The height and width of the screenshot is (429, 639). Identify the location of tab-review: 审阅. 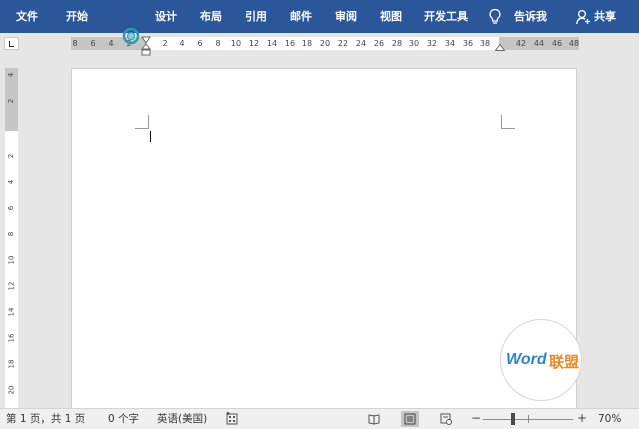
(346, 17).